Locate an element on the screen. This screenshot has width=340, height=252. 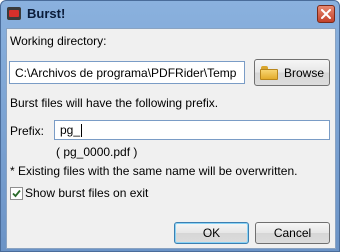
working-directory-label: Working directory: is located at coordinates (58, 41).